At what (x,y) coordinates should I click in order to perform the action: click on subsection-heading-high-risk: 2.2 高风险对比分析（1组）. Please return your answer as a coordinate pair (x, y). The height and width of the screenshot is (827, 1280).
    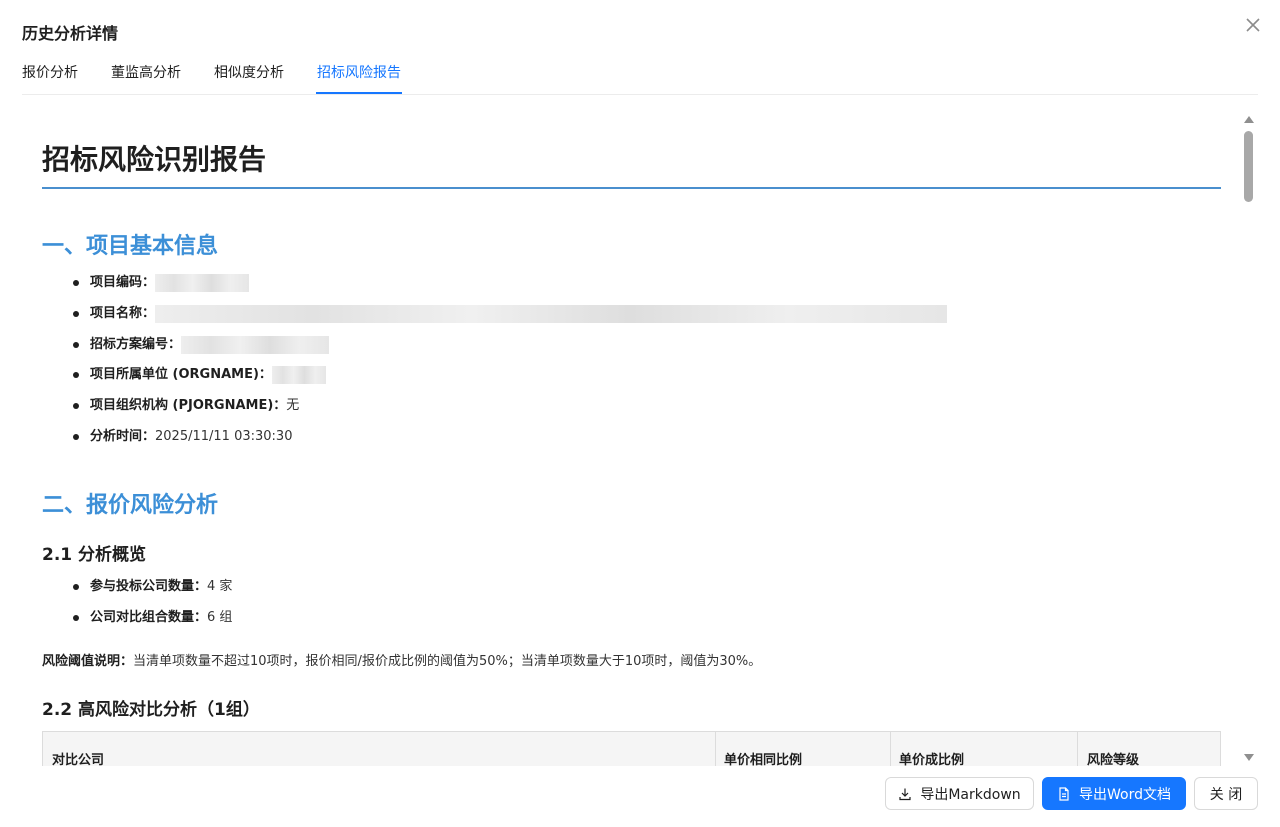
    Looking at the image, I should click on (151, 710).